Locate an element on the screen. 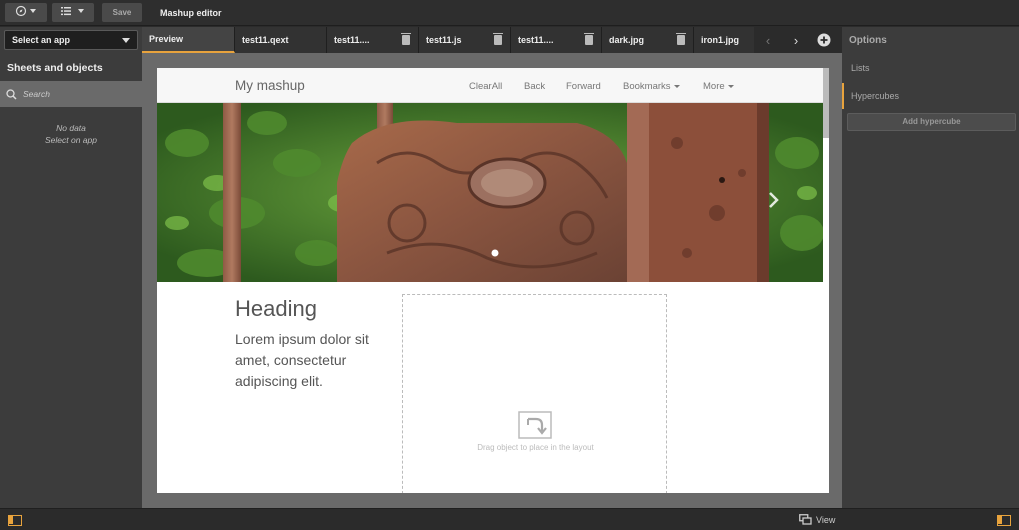 The height and width of the screenshot is (530, 1019). back-link: Back is located at coordinates (534, 86).